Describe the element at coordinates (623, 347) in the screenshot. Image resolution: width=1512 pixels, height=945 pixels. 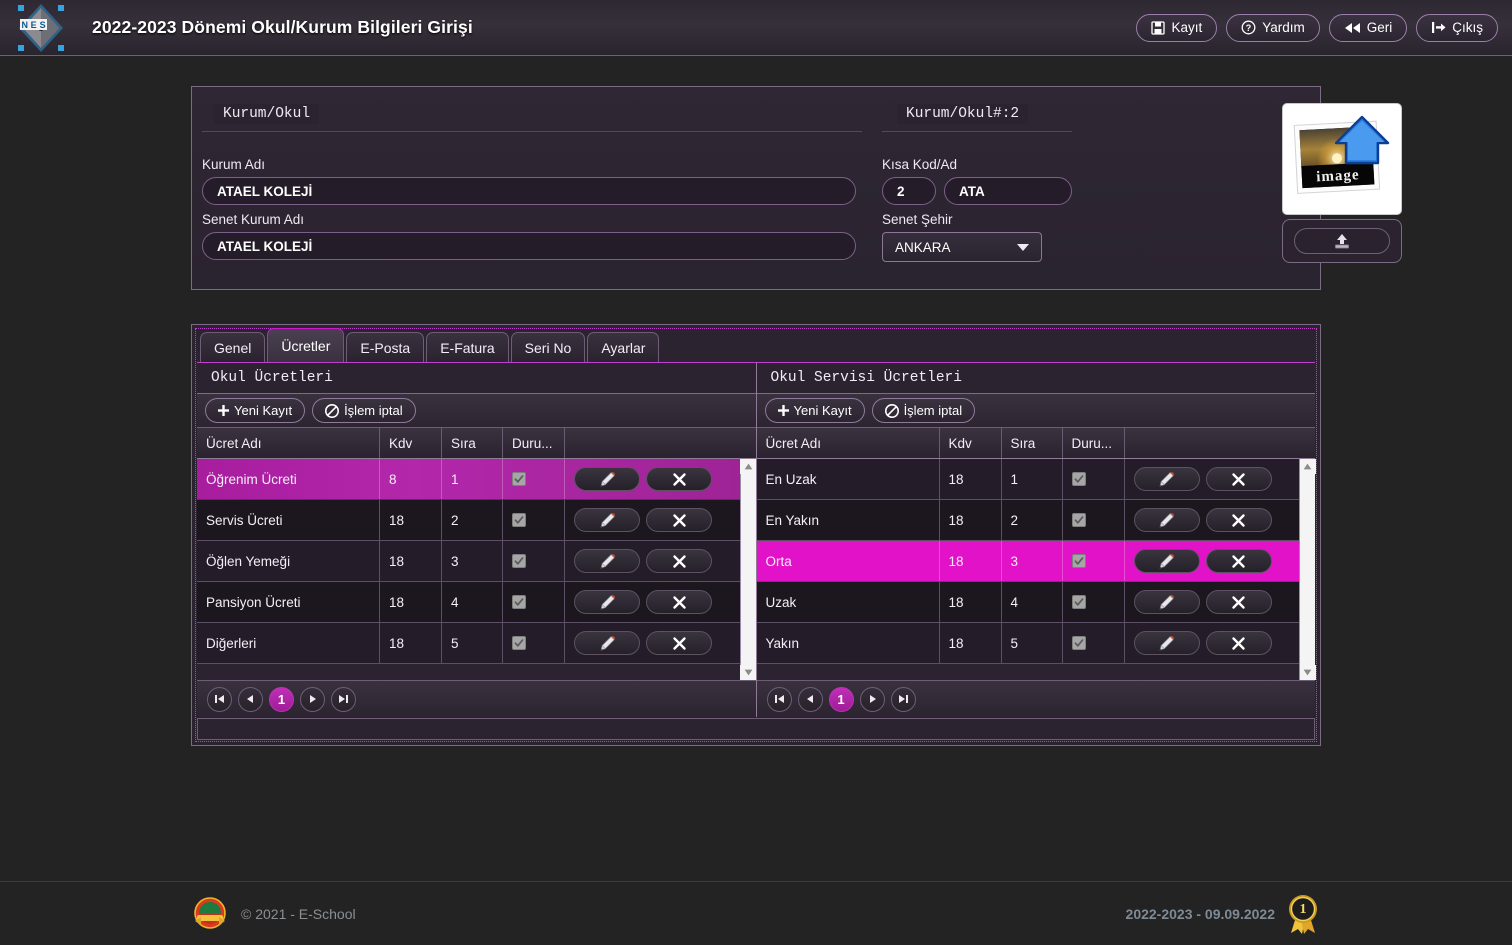
I see `tab-ayarlar: Ayarlar` at that location.